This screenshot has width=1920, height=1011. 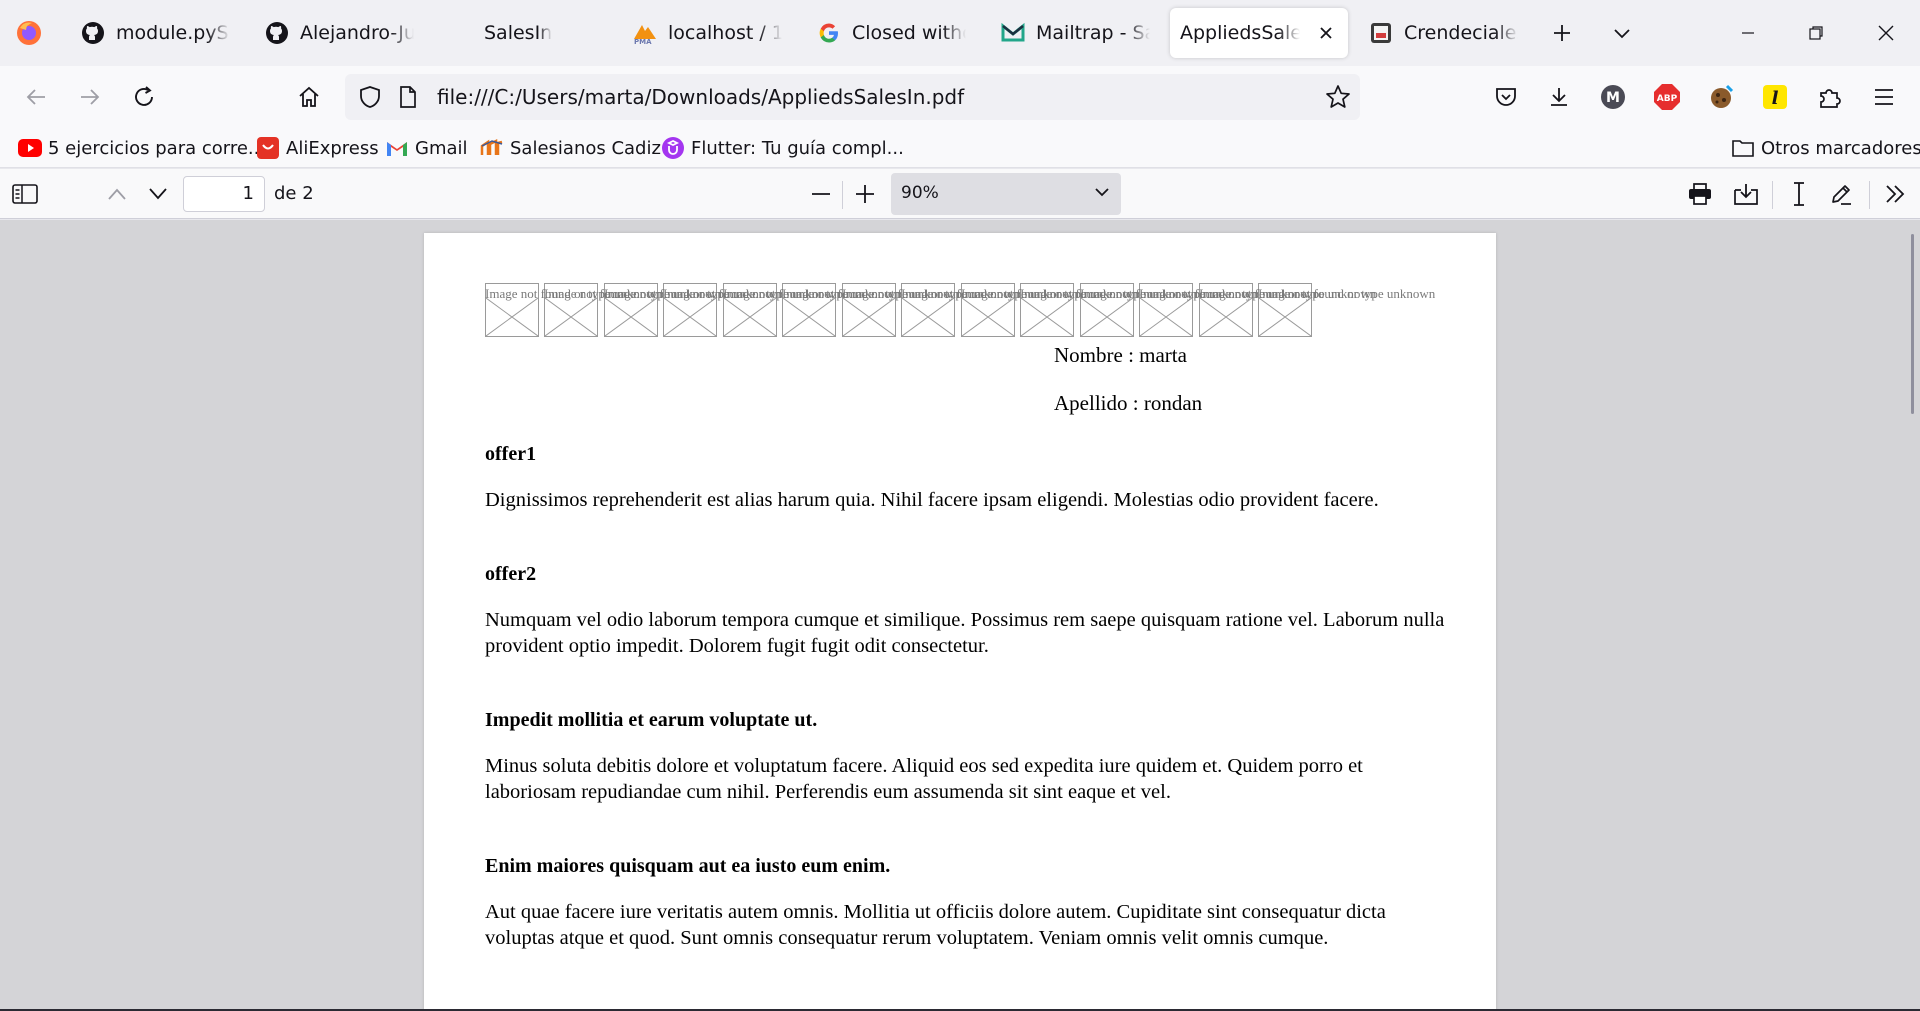 I want to click on tab-salesin: SalesIn, so click(x=523, y=33).